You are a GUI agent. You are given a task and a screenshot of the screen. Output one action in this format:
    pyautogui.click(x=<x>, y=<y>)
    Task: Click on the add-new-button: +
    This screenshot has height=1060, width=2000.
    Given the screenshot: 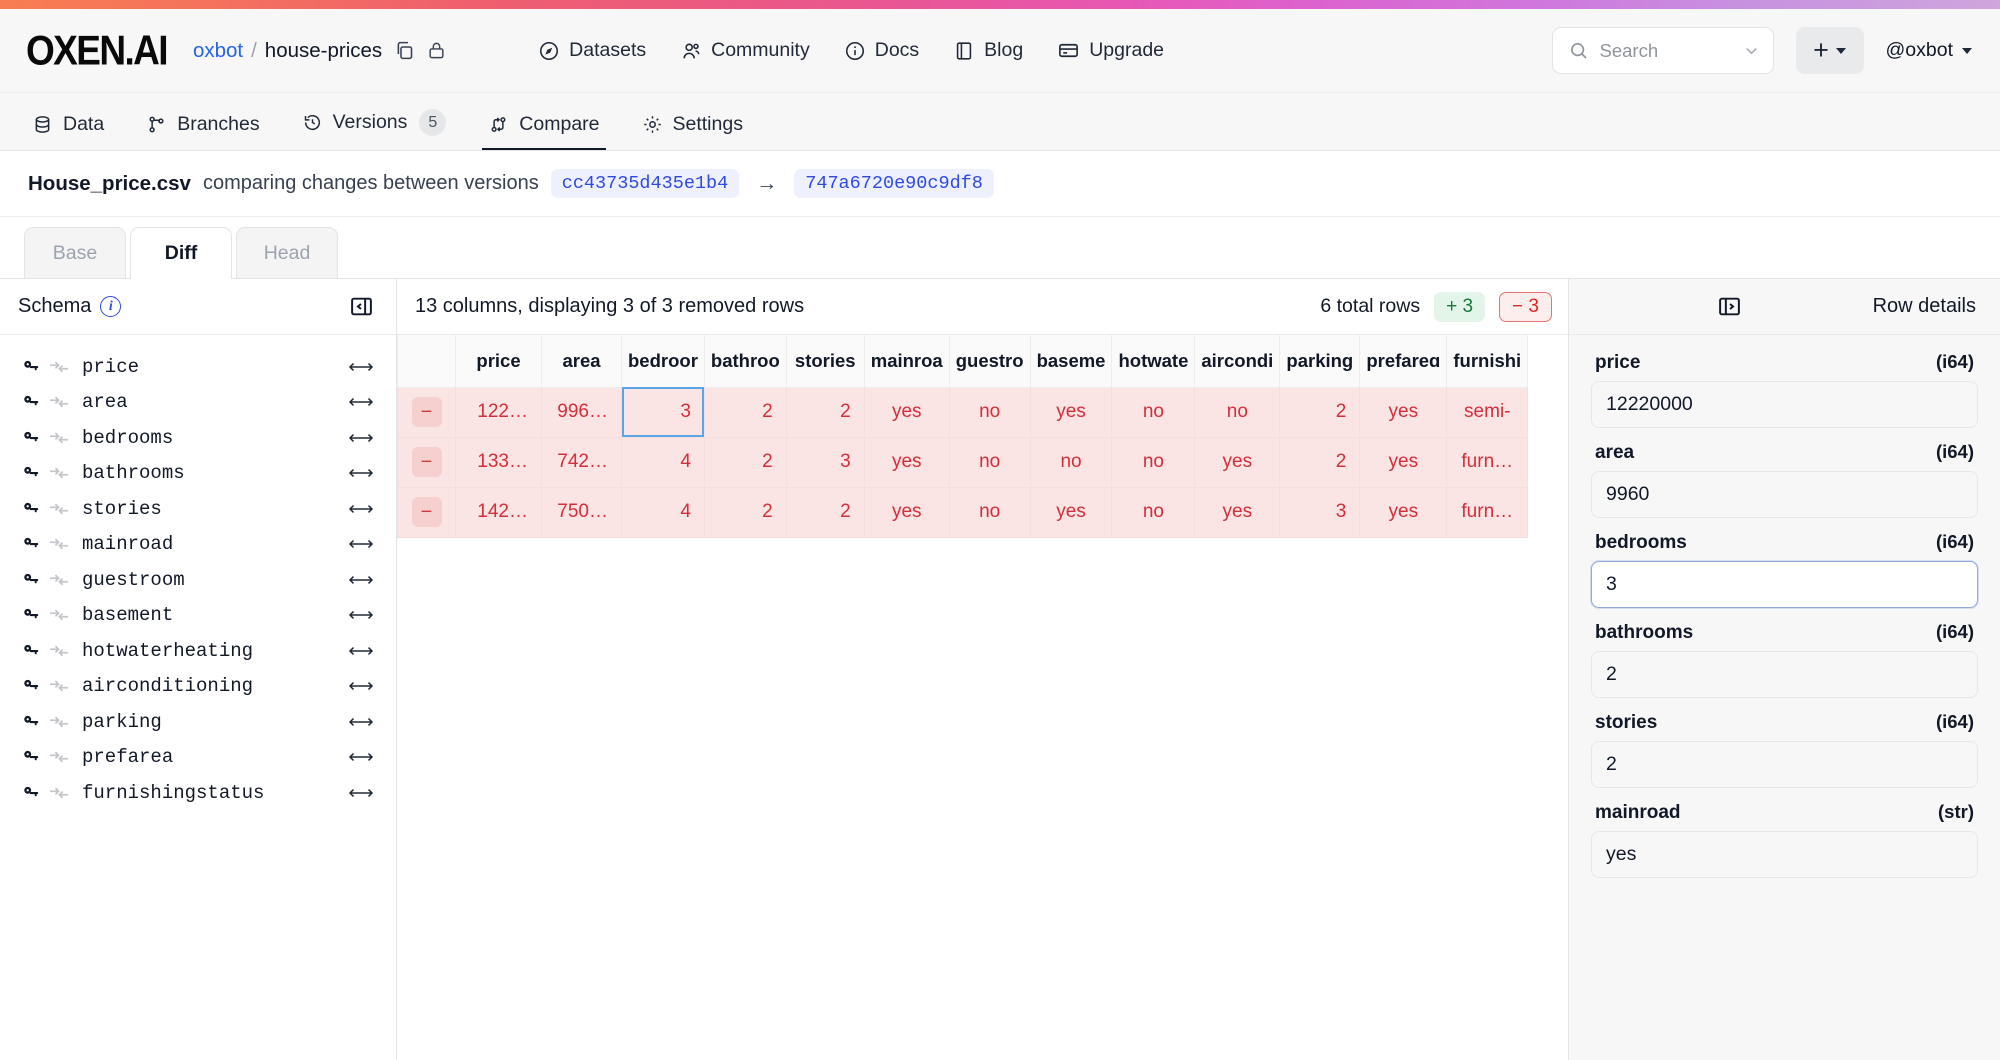 What is the action you would take?
    pyautogui.click(x=1829, y=50)
    